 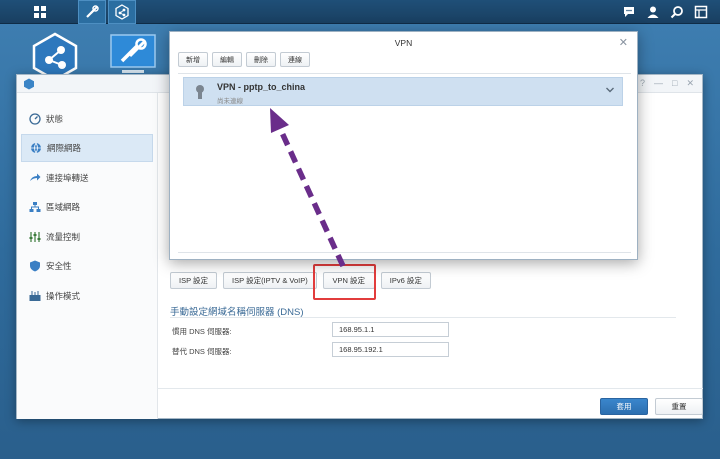 I want to click on annotation-arrow, so click(x=308, y=188).